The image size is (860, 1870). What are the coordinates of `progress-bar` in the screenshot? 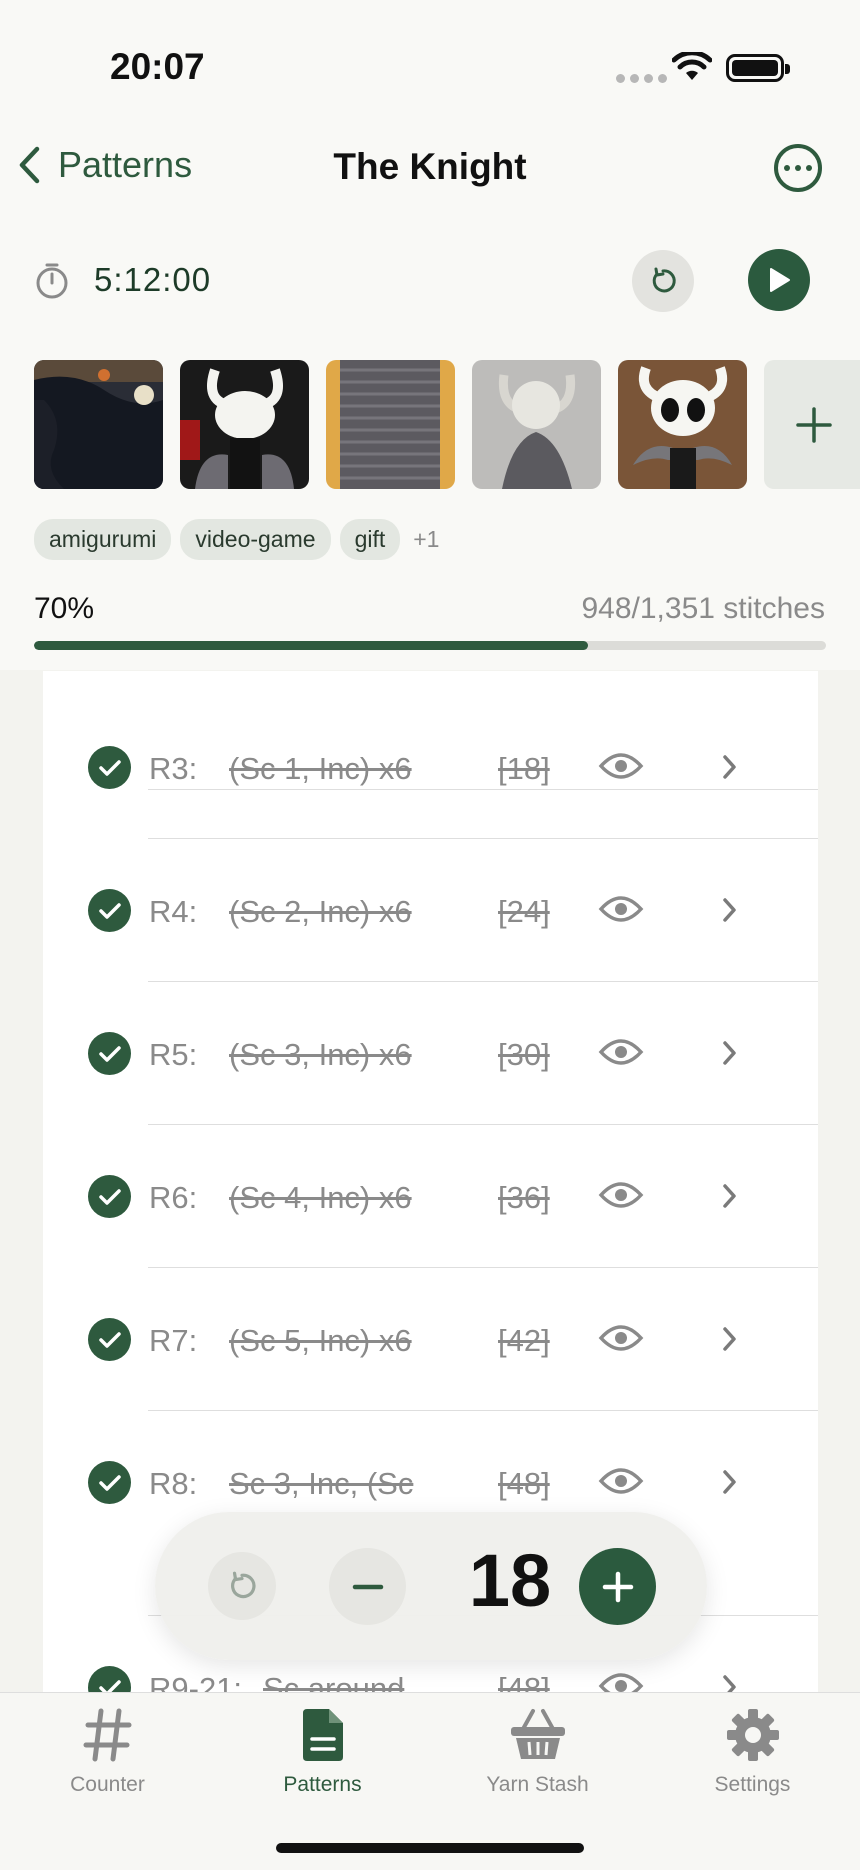 It's located at (430, 645).